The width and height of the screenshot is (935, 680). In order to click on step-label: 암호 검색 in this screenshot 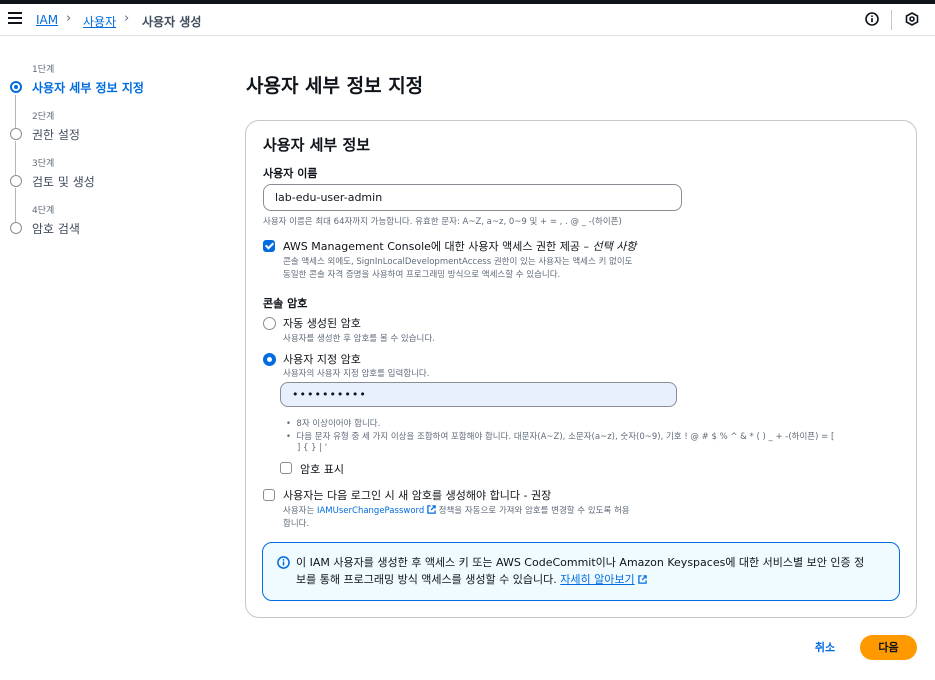, I will do `click(56, 229)`.